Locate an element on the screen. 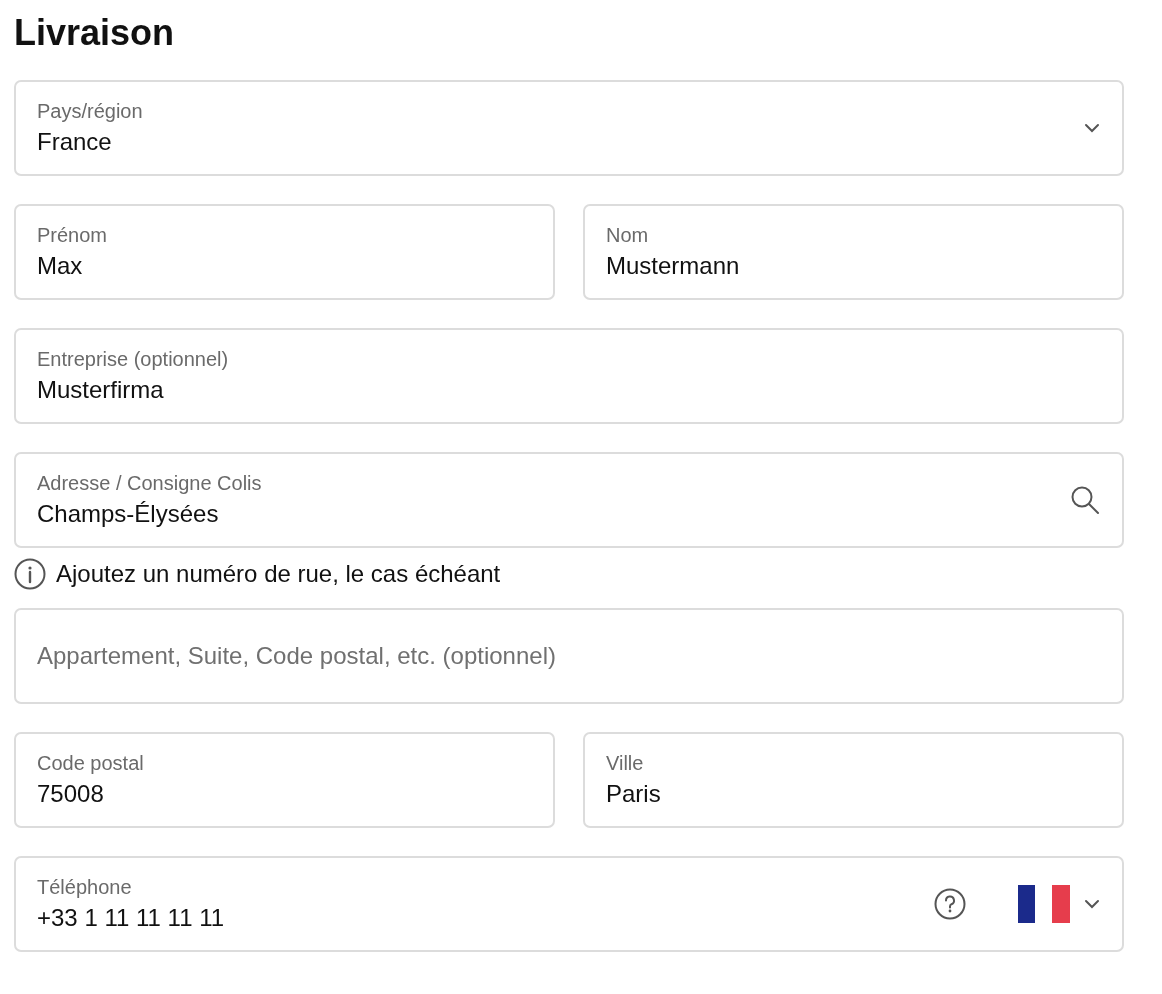 The height and width of the screenshot is (994, 1162). search-icon is located at coordinates (1085, 500).